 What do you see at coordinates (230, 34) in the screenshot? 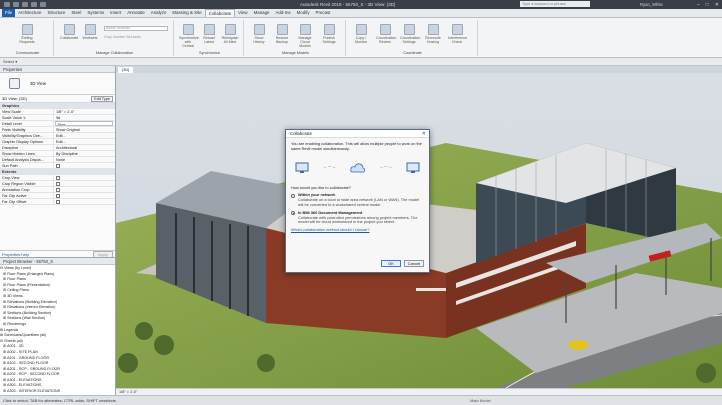
I see `relinquish-button: Relinquish All Mine` at bounding box center [230, 34].